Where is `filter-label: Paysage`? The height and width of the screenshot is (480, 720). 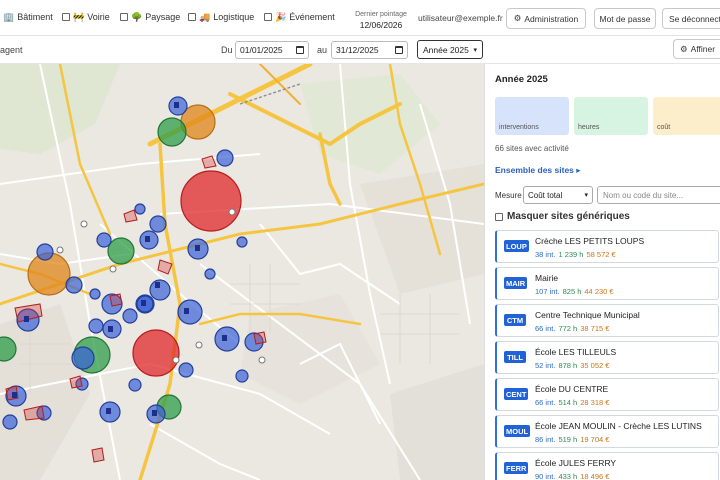
filter-label: Paysage is located at coordinates (163, 17).